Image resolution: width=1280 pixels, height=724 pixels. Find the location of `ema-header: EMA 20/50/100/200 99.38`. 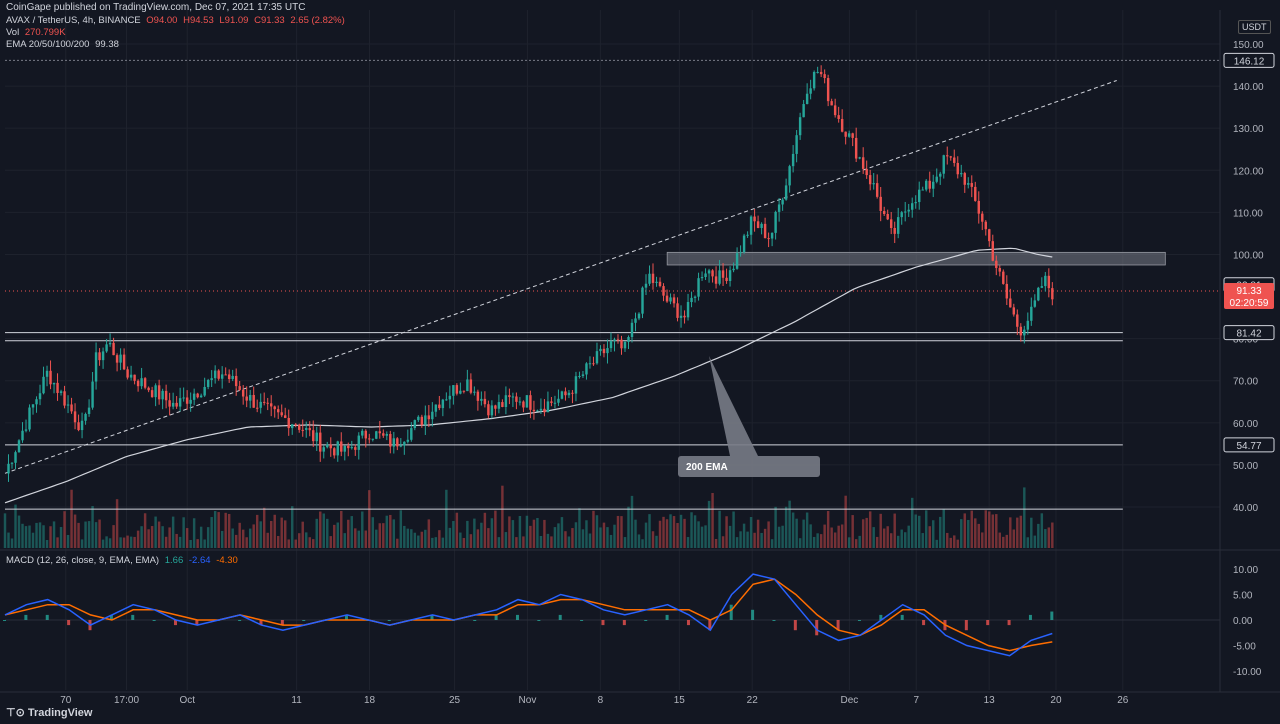

ema-header: EMA 20/50/100/200 99.38 is located at coordinates (64, 45).